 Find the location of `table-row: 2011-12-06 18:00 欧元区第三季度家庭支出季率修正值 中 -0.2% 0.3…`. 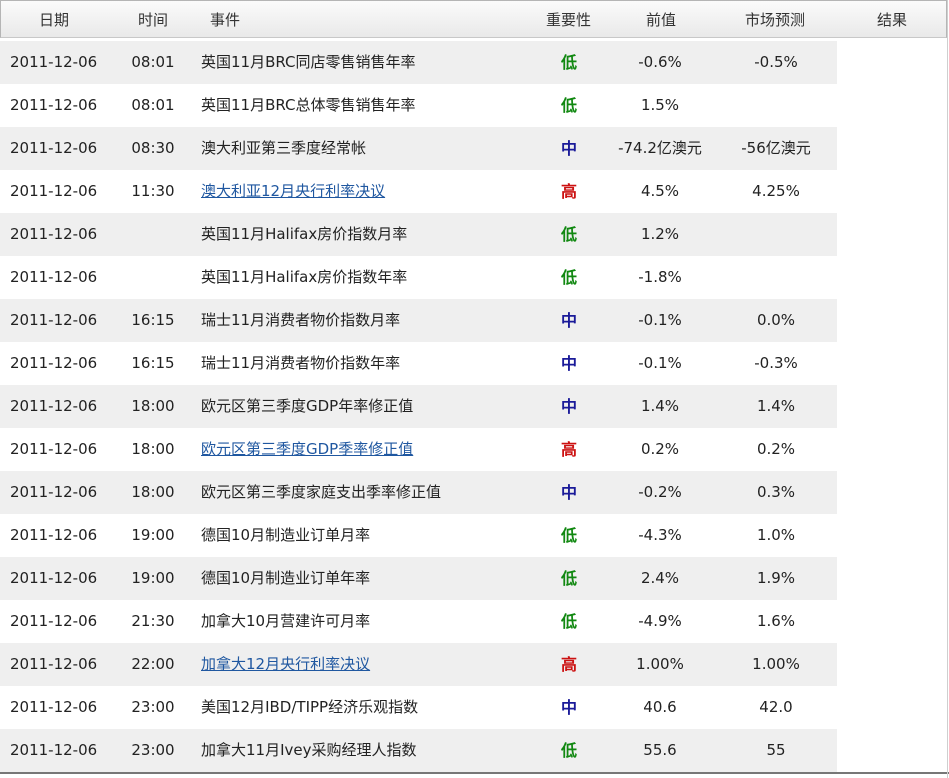

table-row: 2011-12-06 18:00 欧元区第三季度家庭支出季率修正值 中 -0.2% 0.3… is located at coordinates (418, 492).